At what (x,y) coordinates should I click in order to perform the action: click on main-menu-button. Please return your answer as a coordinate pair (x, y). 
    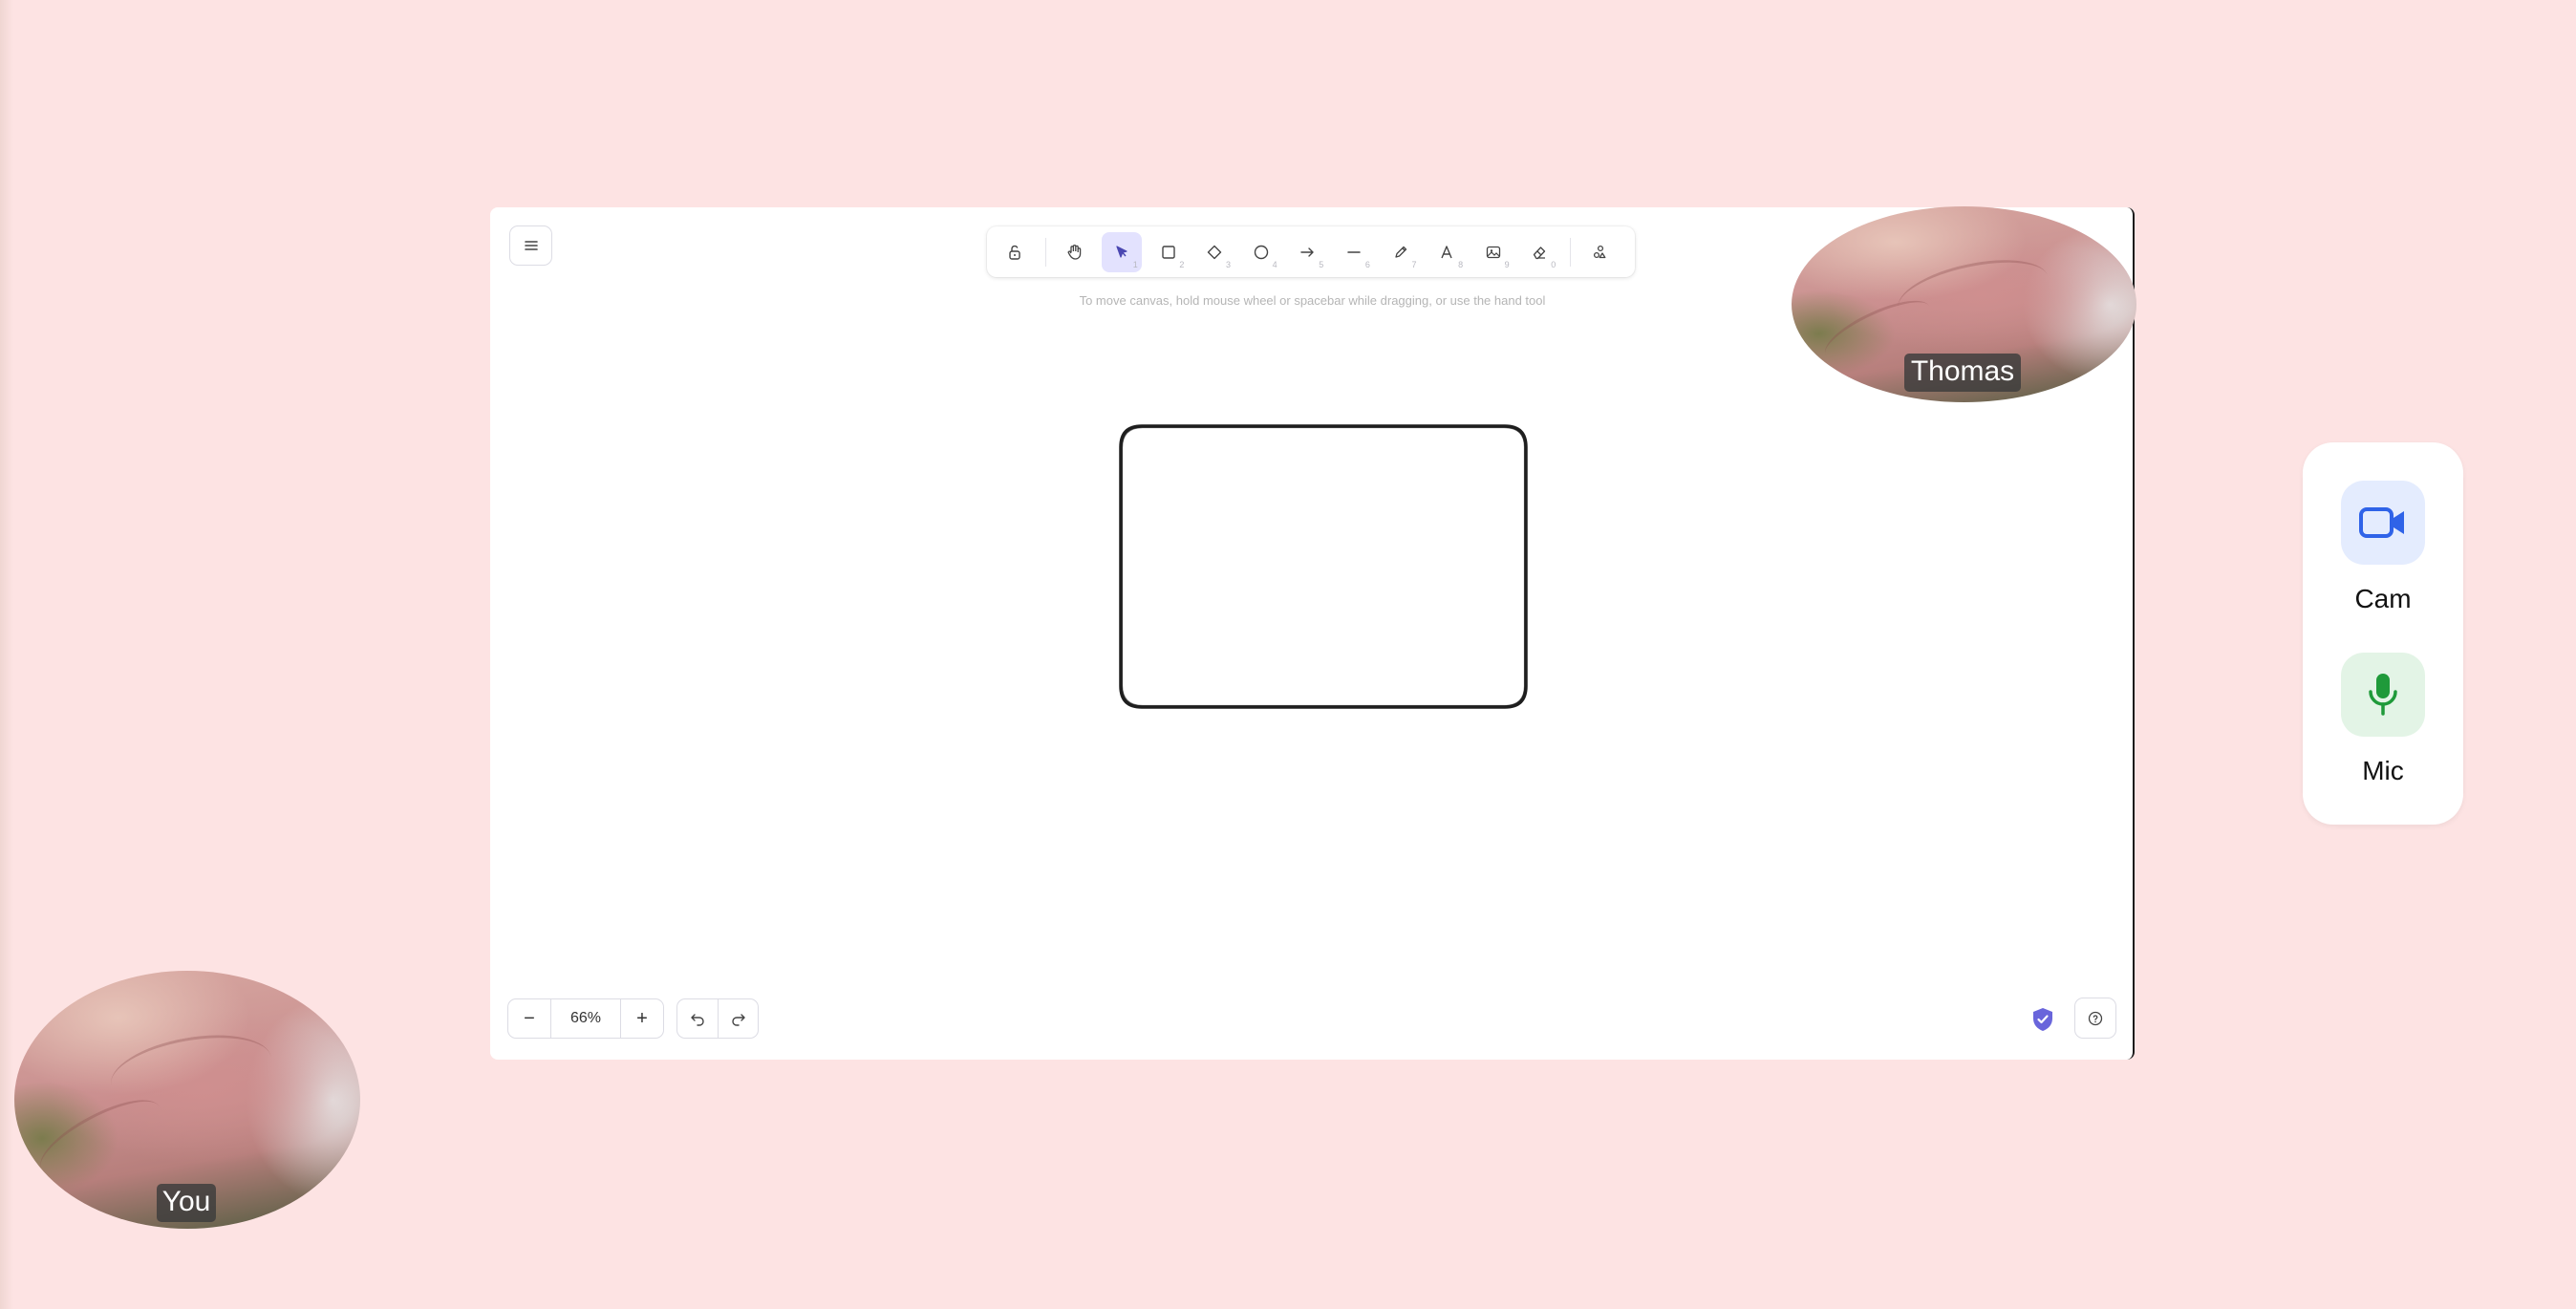
    Looking at the image, I should click on (530, 245).